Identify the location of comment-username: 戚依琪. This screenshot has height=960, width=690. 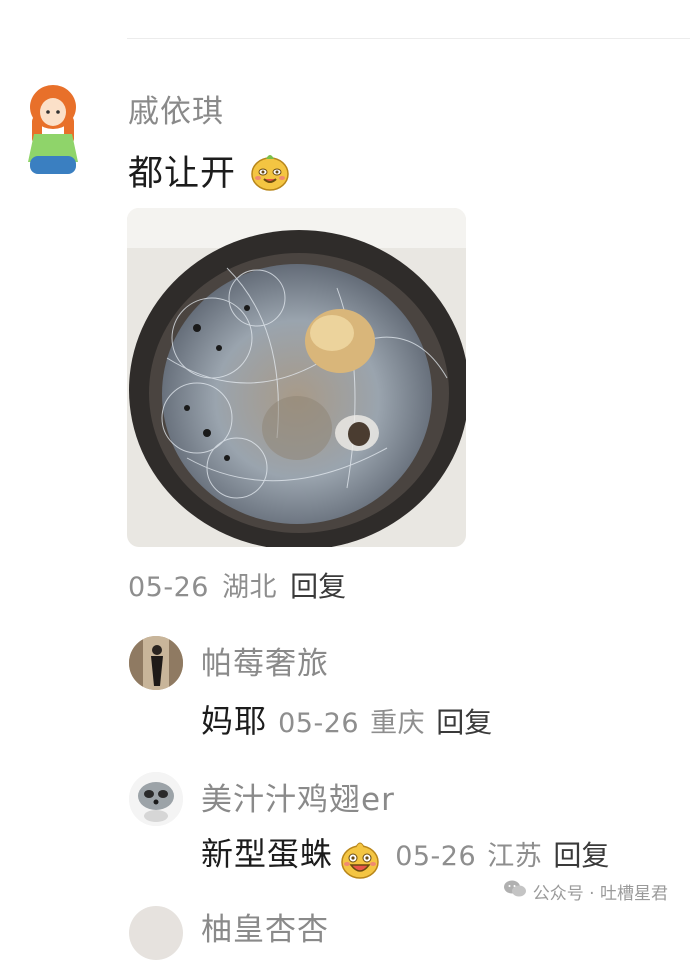
(176, 108).